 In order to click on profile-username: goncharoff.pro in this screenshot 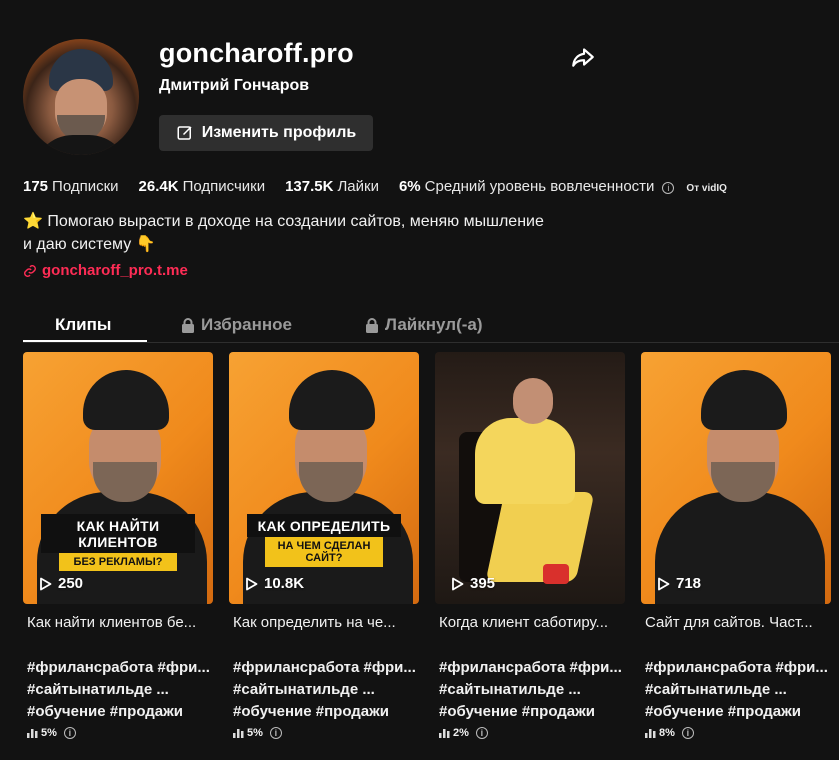, I will do `click(256, 53)`.